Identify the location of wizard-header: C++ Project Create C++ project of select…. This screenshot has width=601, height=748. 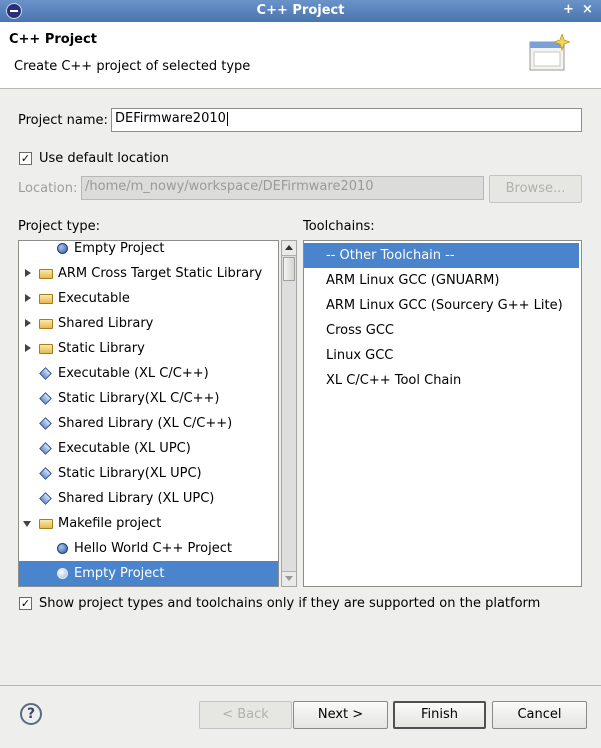
(300, 55).